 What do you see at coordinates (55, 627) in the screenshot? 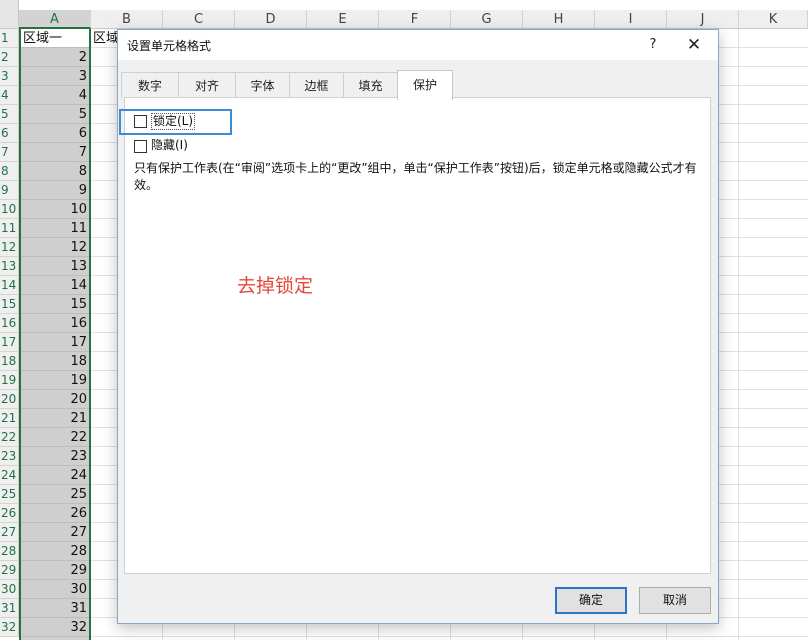
I see `cell-a32: 32` at bounding box center [55, 627].